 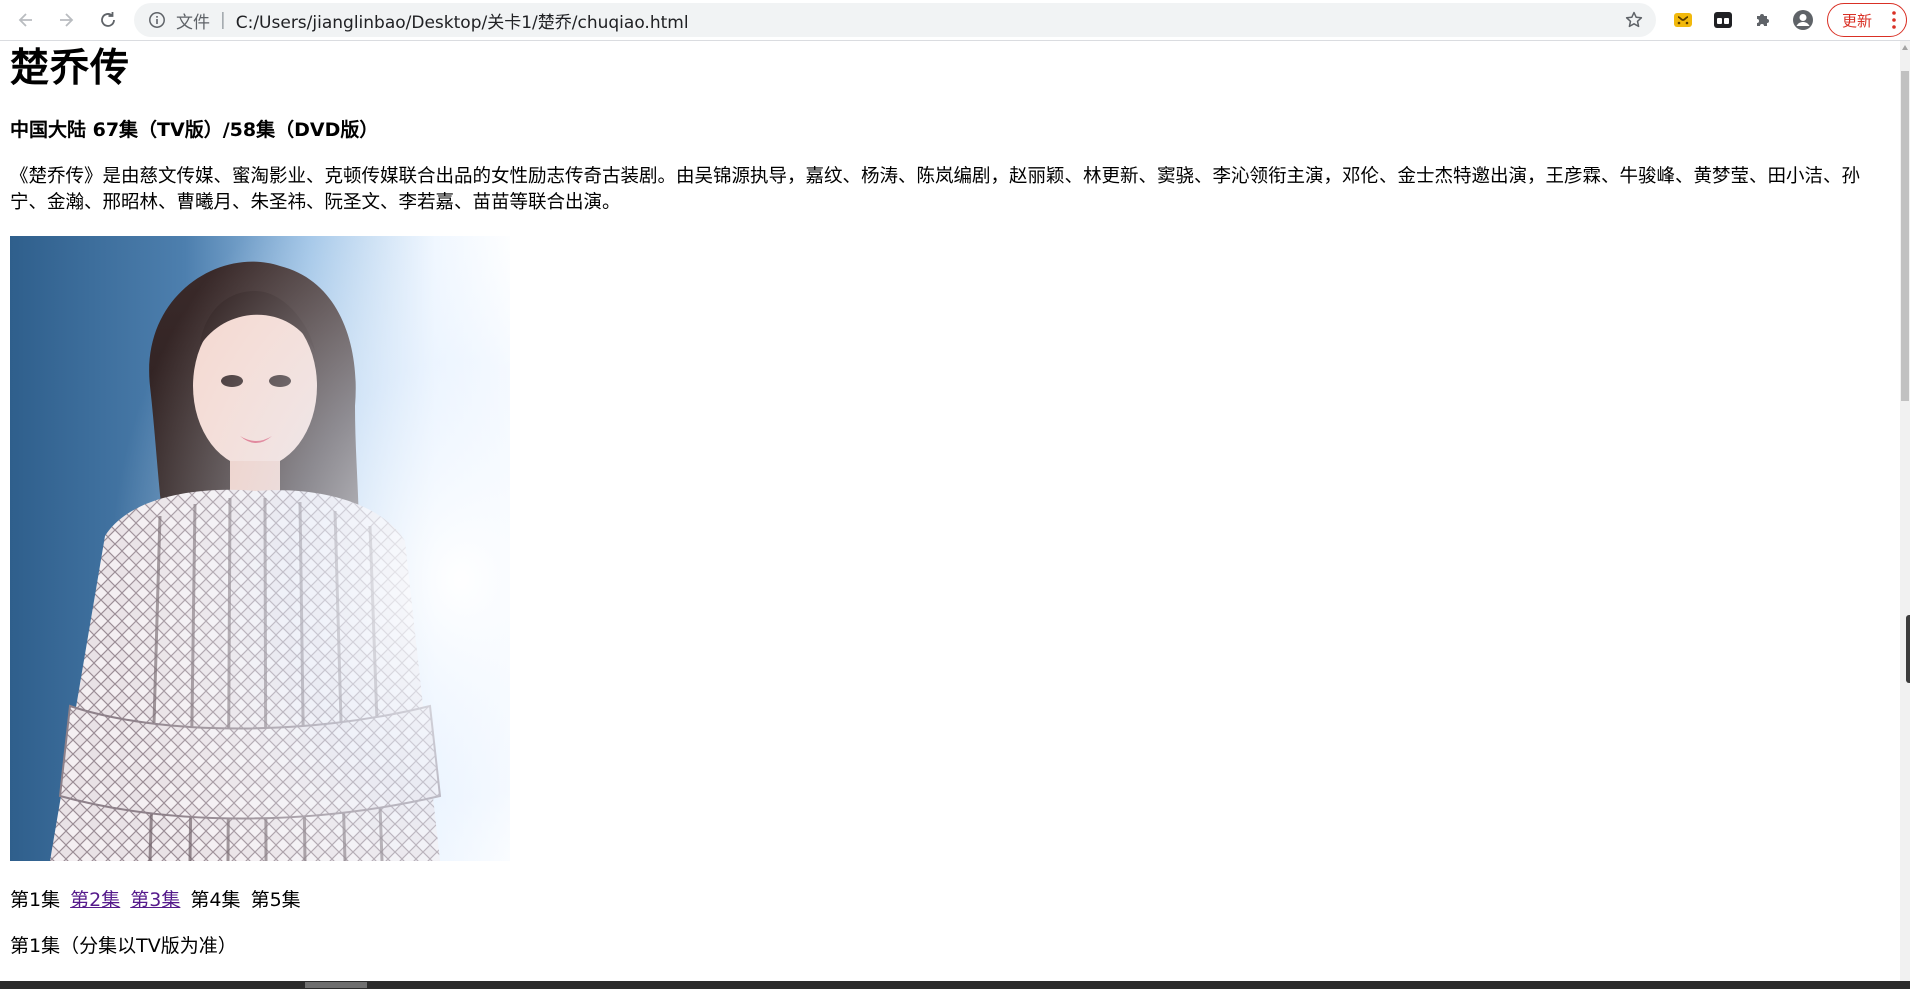 What do you see at coordinates (157, 20) in the screenshot?
I see `info-icon` at bounding box center [157, 20].